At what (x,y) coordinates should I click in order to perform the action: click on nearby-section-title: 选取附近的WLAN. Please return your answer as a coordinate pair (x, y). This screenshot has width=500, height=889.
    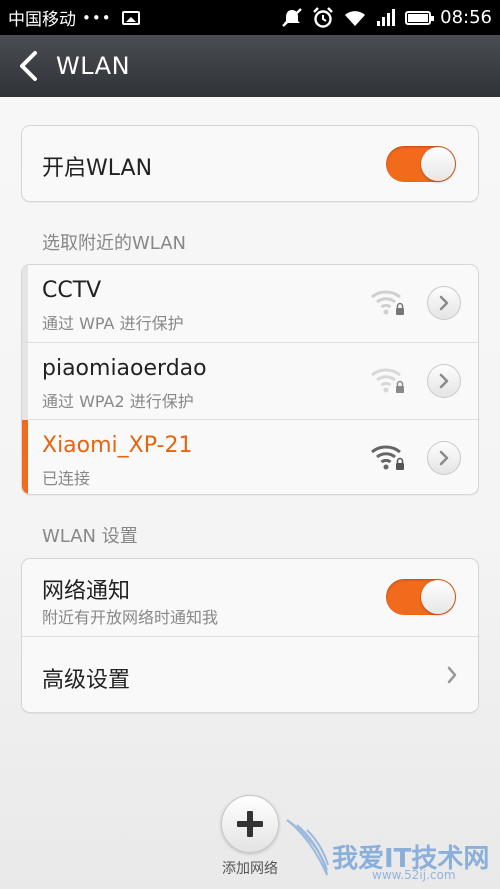
    Looking at the image, I should click on (114, 243).